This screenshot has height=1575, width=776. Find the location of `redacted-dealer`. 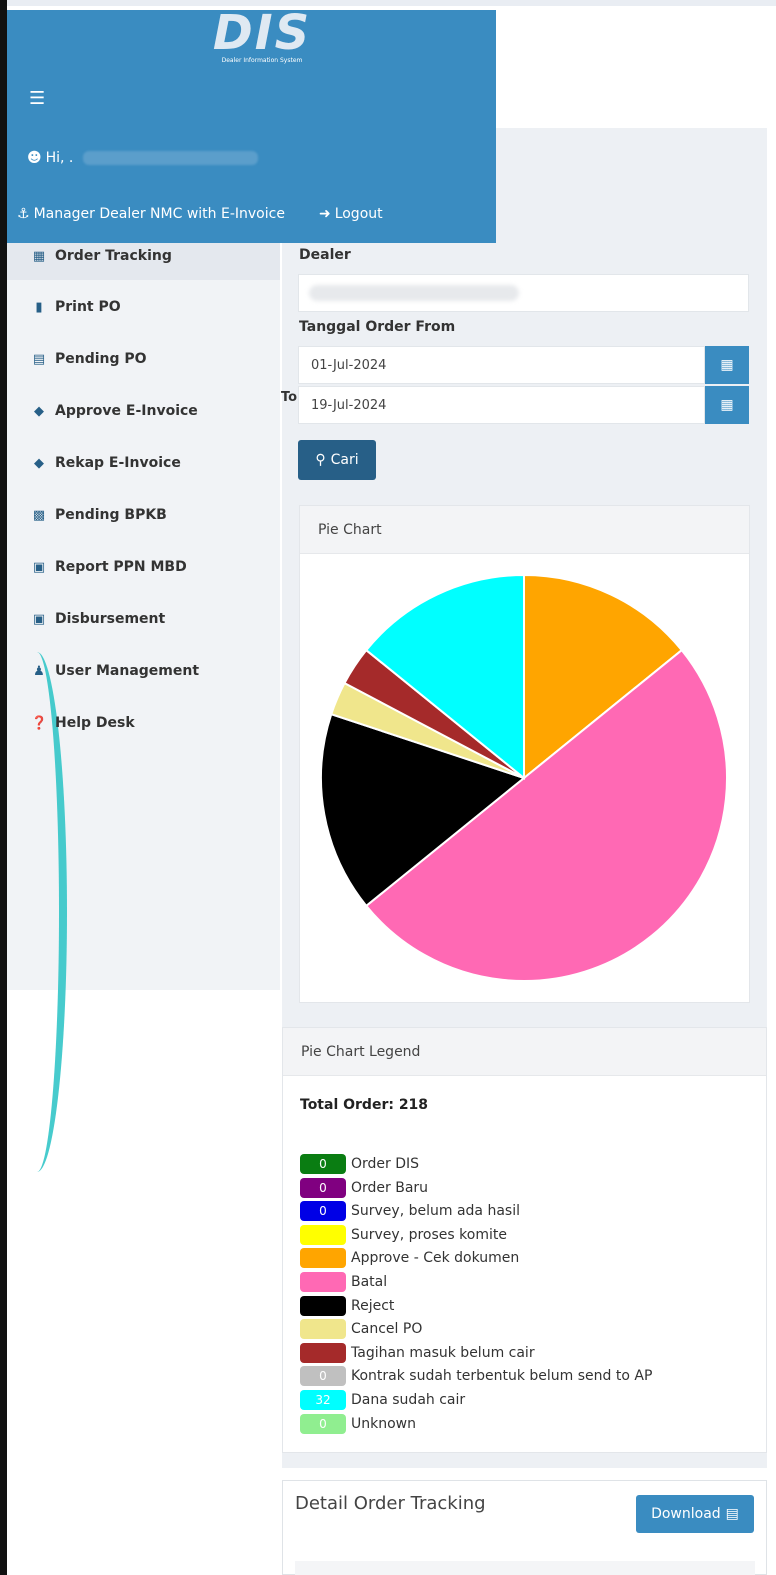

redacted-dealer is located at coordinates (414, 293).